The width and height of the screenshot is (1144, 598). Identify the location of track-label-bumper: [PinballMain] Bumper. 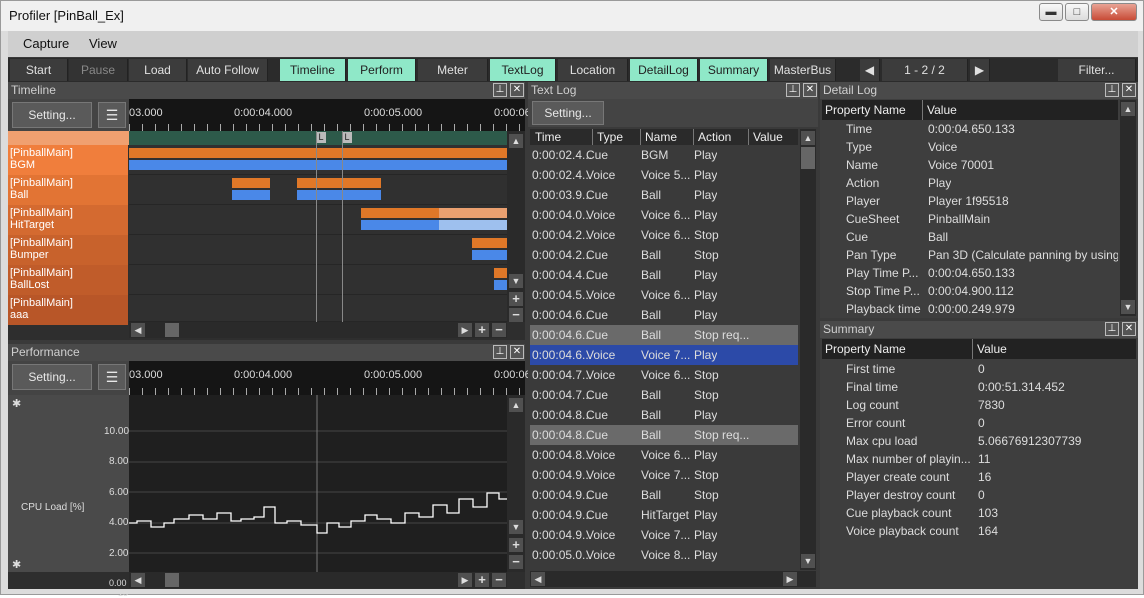
(68, 250).